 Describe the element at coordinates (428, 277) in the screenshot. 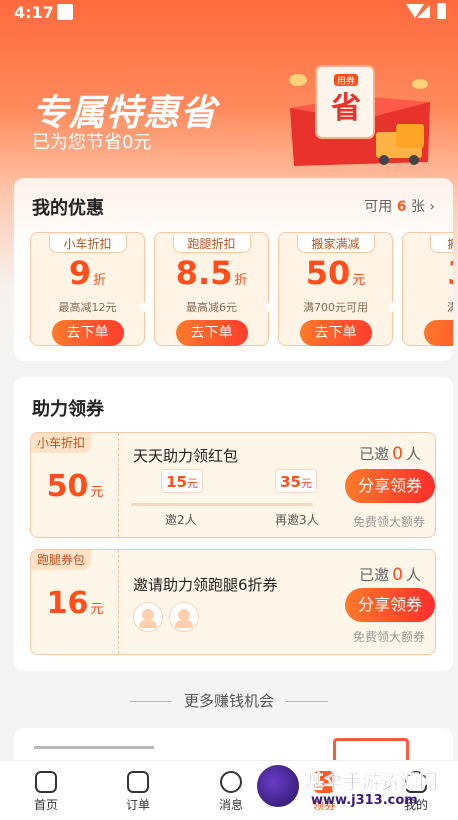

I see `coupon-value-row: 3` at that location.